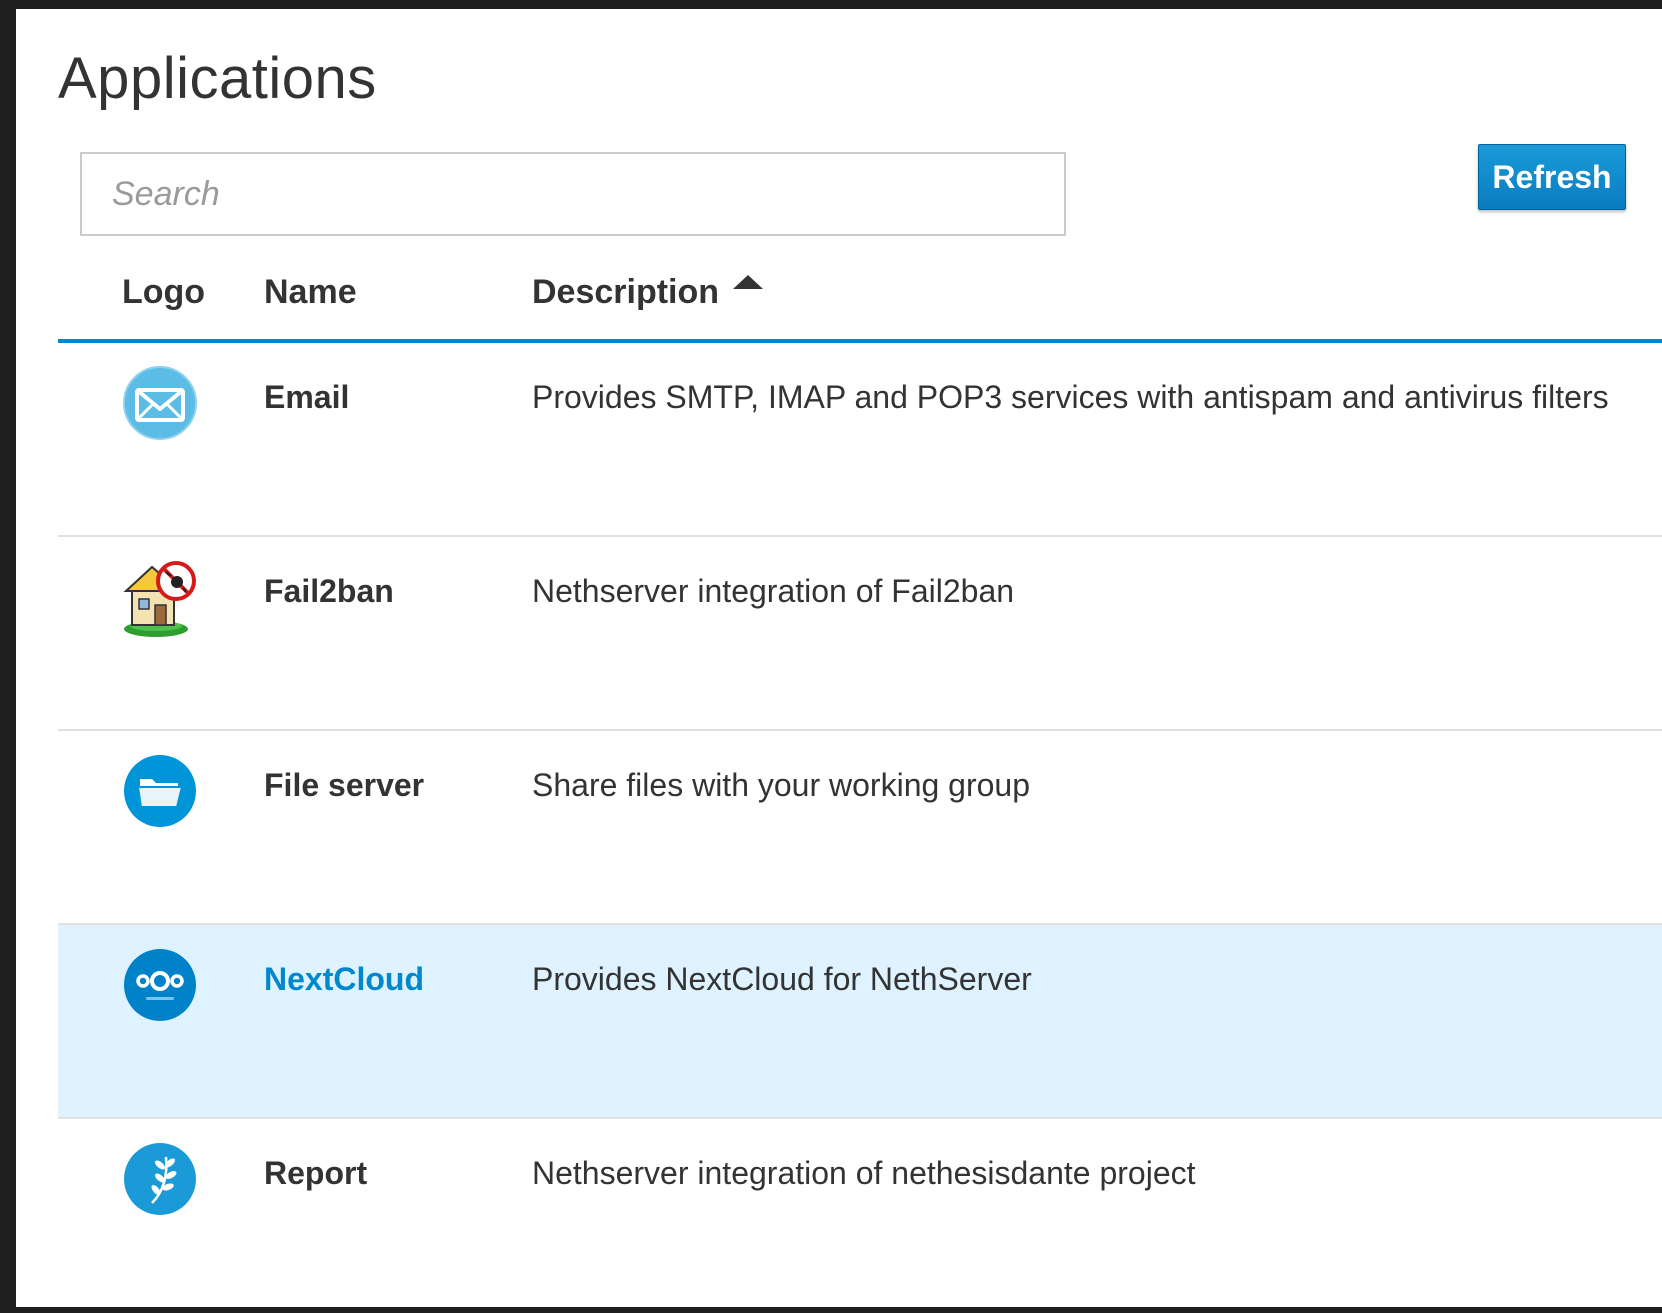  Describe the element at coordinates (217, 78) in the screenshot. I see `page-title: Applications` at that location.